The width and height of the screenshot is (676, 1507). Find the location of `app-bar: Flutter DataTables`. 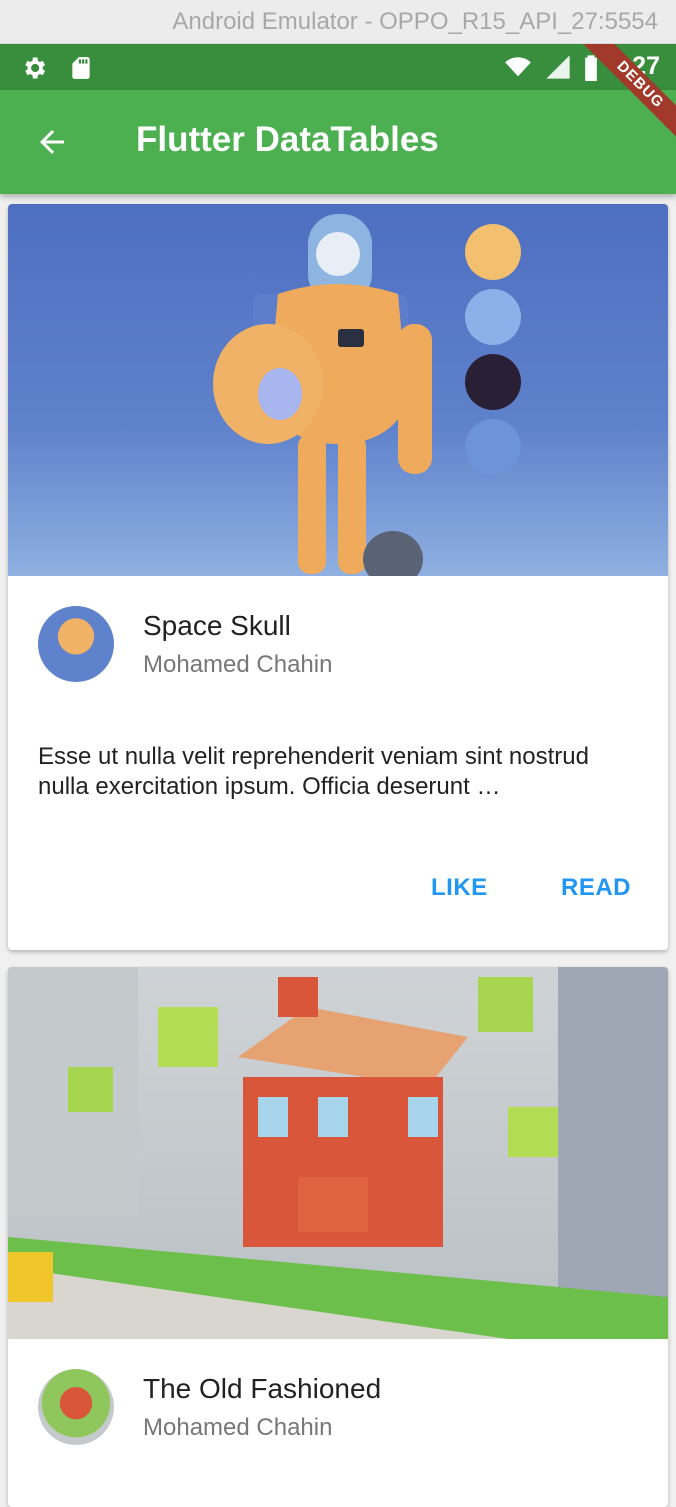

app-bar: Flutter DataTables is located at coordinates (338, 142).